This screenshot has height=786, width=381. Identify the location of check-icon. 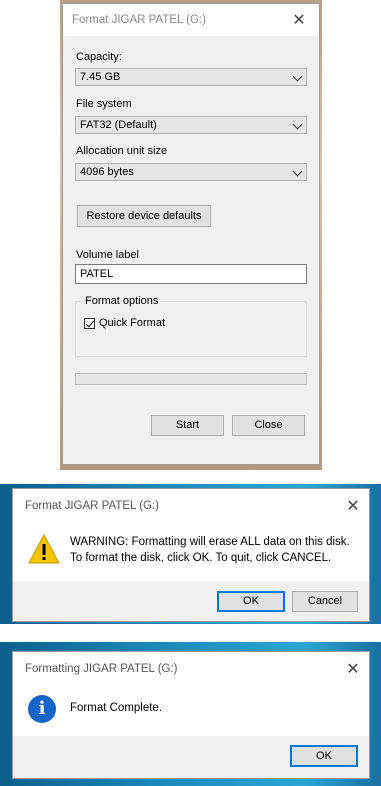
(90, 323).